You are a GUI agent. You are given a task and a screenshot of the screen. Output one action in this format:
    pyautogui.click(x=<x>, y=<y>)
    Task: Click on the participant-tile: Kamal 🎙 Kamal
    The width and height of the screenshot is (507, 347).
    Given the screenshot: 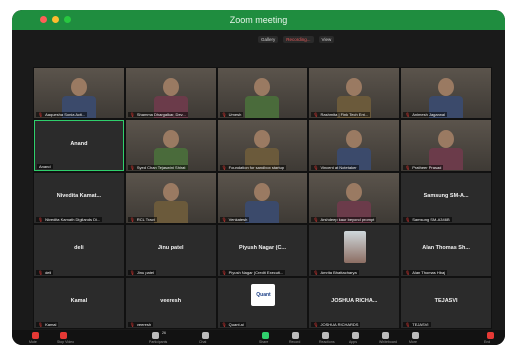 What is the action you would take?
    pyautogui.click(x=79, y=302)
    